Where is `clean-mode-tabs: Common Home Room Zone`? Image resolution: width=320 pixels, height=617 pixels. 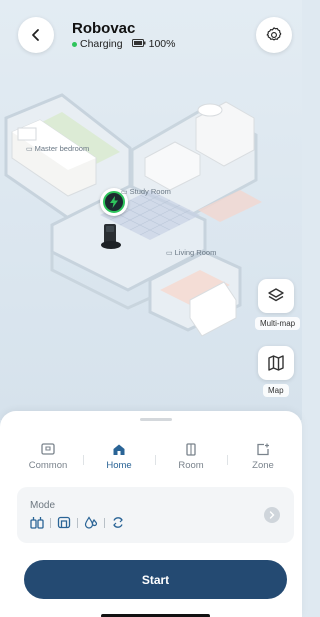
clean-mode-tabs: Common Home Room Zone is located at coordinates (151, 461).